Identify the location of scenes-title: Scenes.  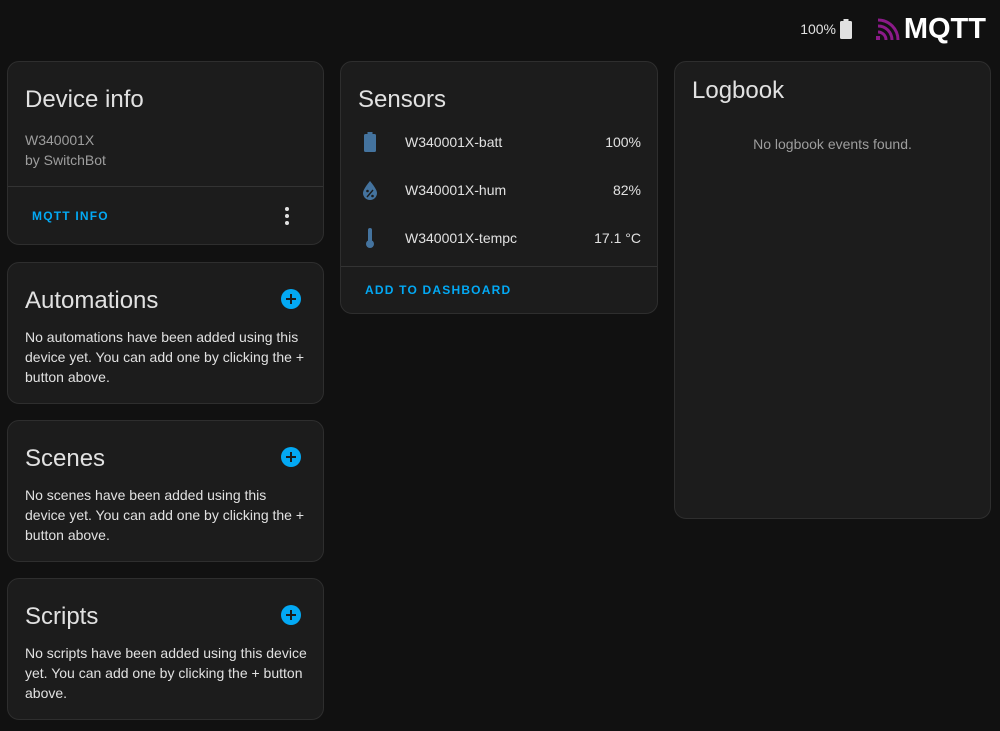
(65, 458).